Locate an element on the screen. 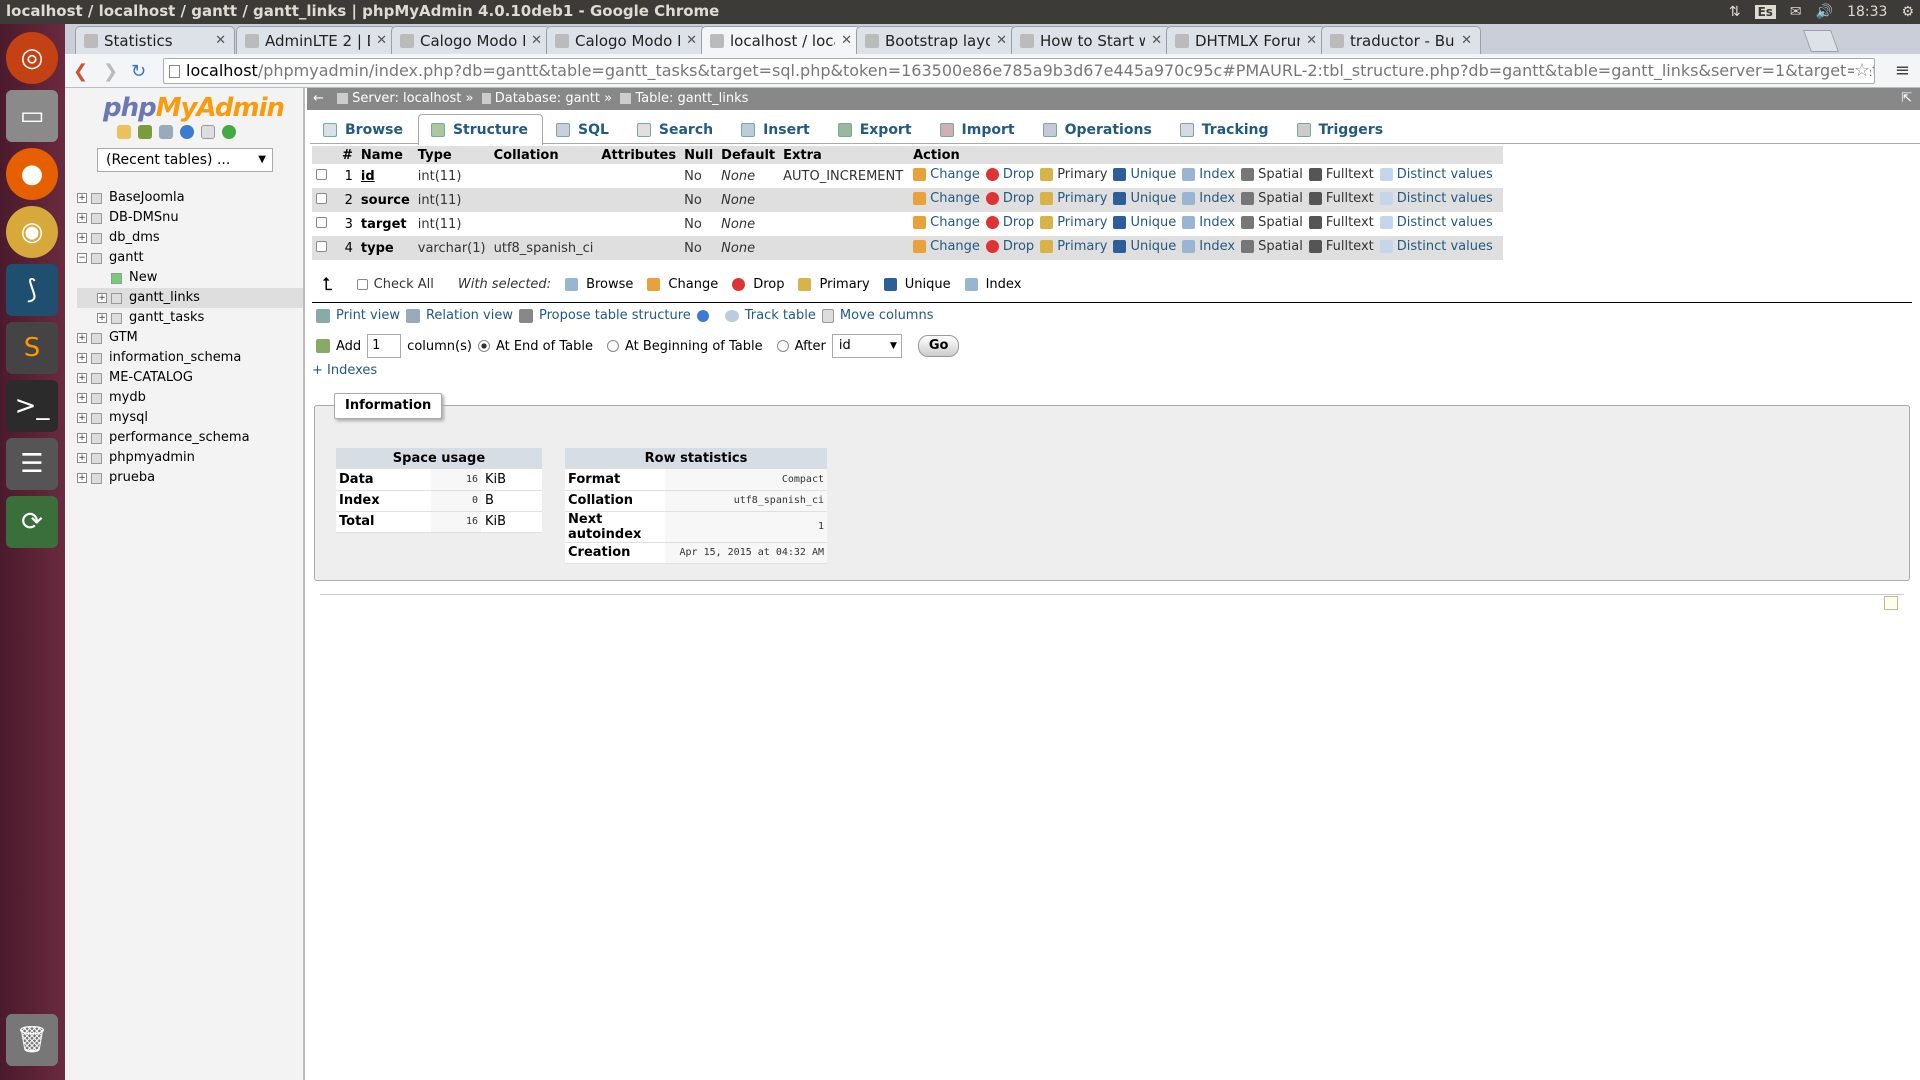 Image resolution: width=1920 pixels, height=1080 pixels. tree-node-label: DB-DMSnu is located at coordinates (144, 218).